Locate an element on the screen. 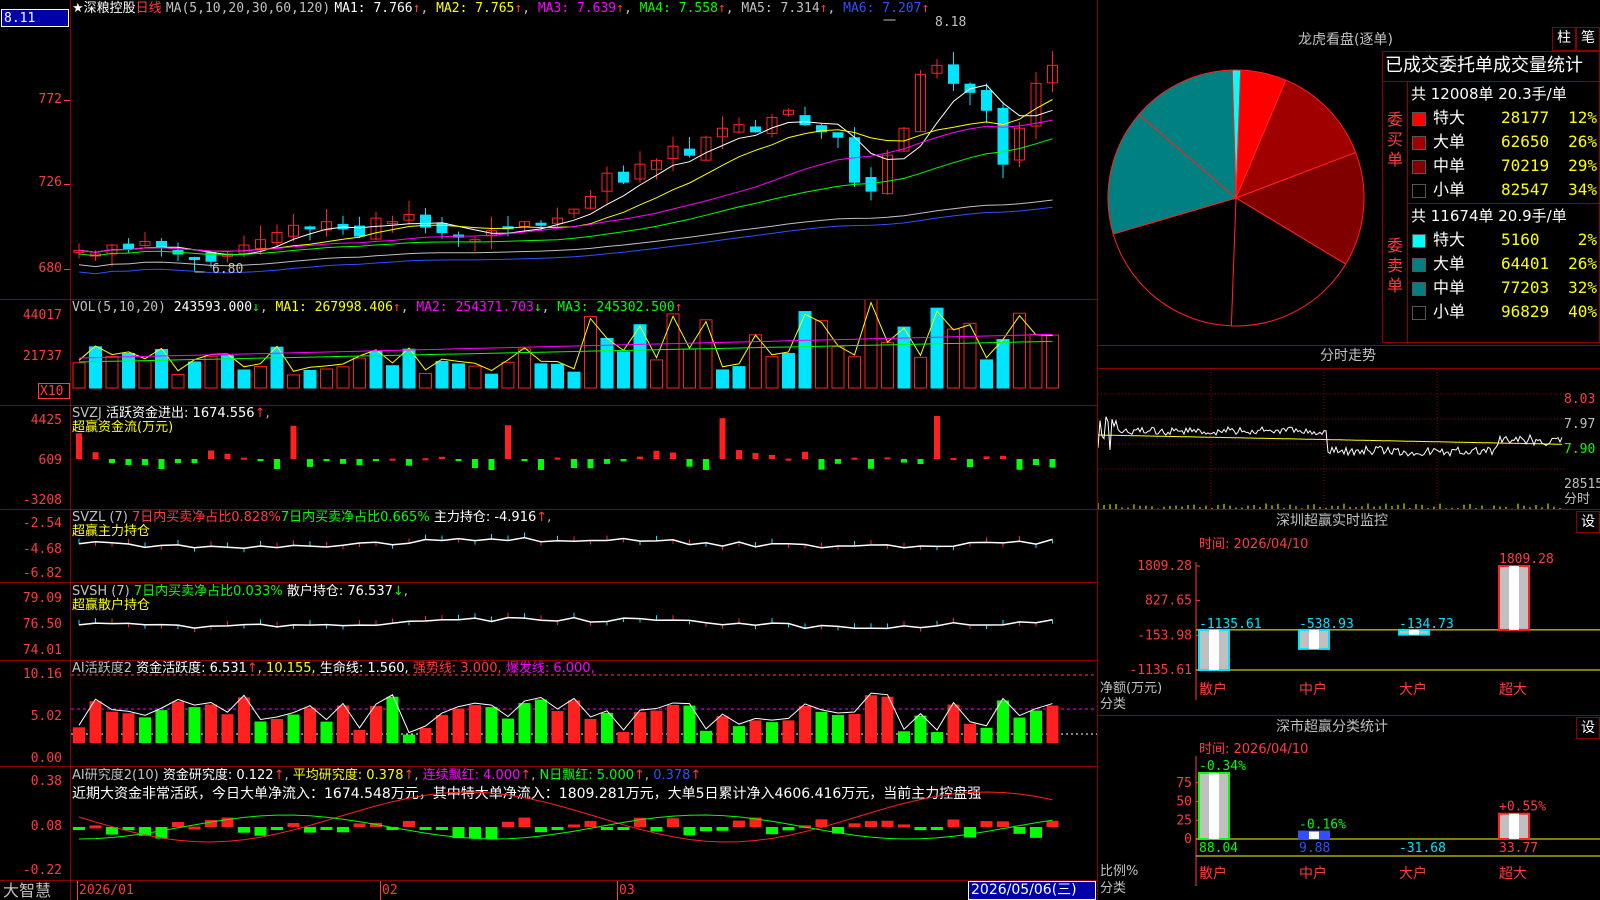 Image resolution: width=1600 pixels, height=900 pixels. order-pie-chart is located at coordinates (1238, 200).